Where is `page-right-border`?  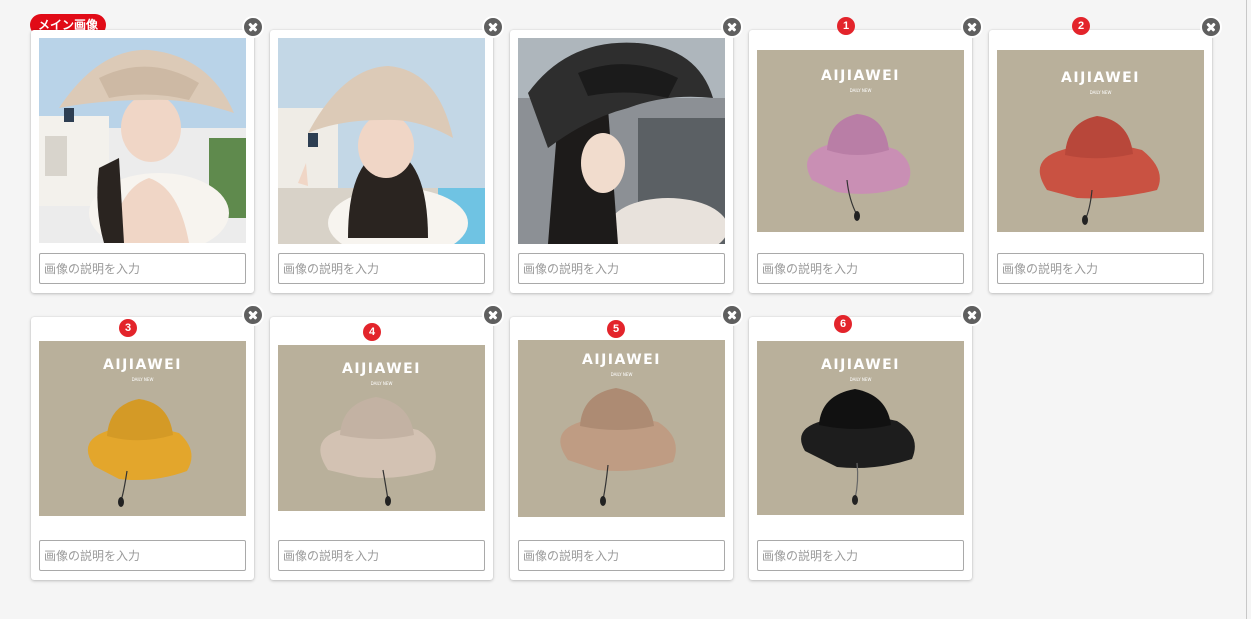 page-right-border is located at coordinates (1246, 309).